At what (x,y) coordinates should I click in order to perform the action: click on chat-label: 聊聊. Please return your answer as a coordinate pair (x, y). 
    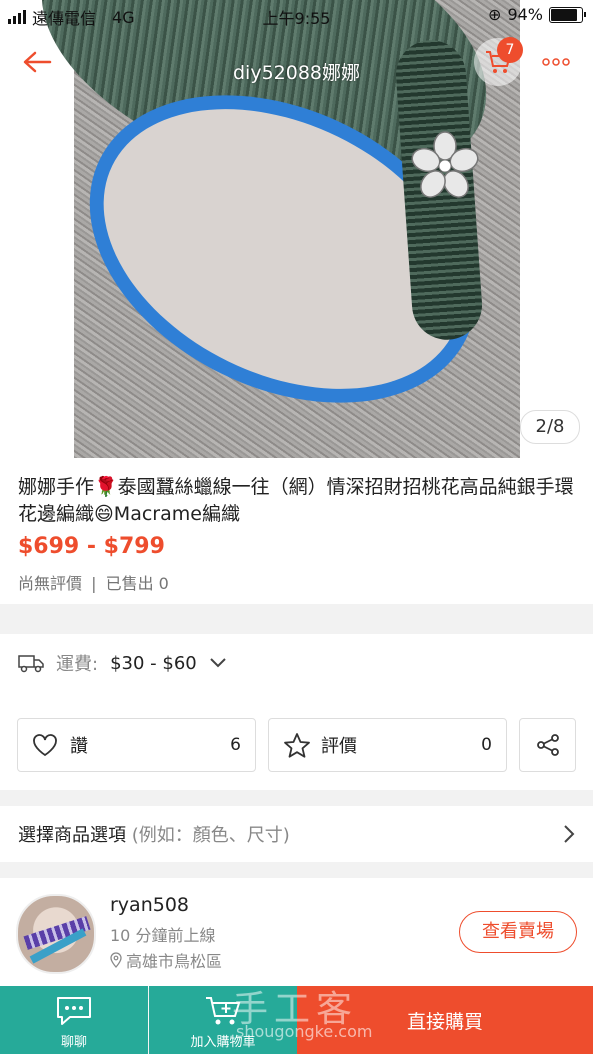
    Looking at the image, I should click on (73, 1042).